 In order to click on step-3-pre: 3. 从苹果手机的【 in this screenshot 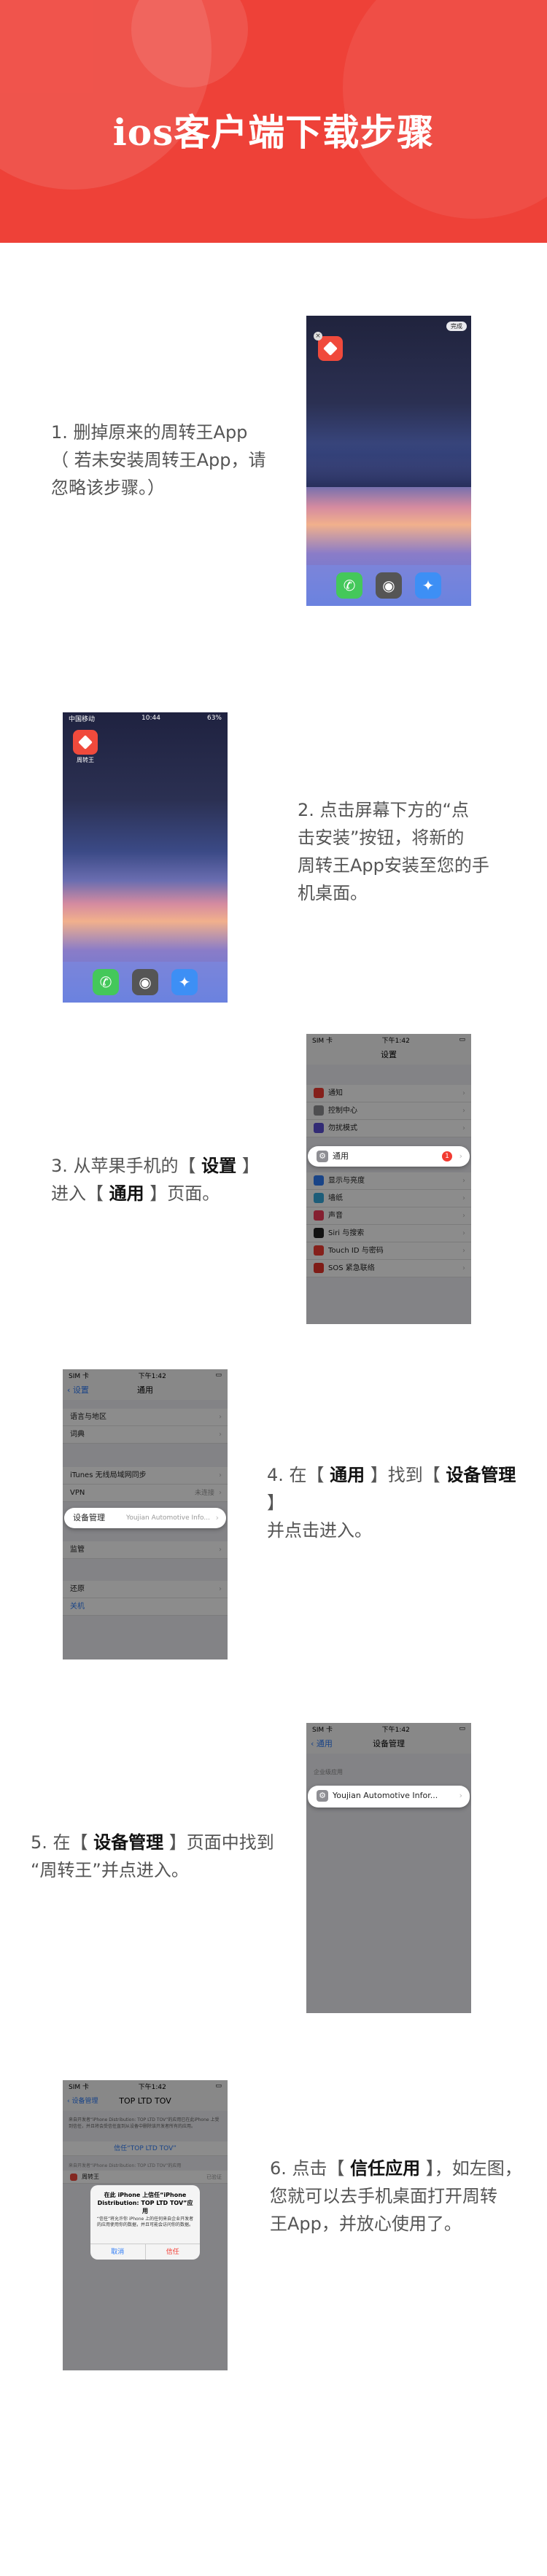, I will do `click(126, 1166)`.